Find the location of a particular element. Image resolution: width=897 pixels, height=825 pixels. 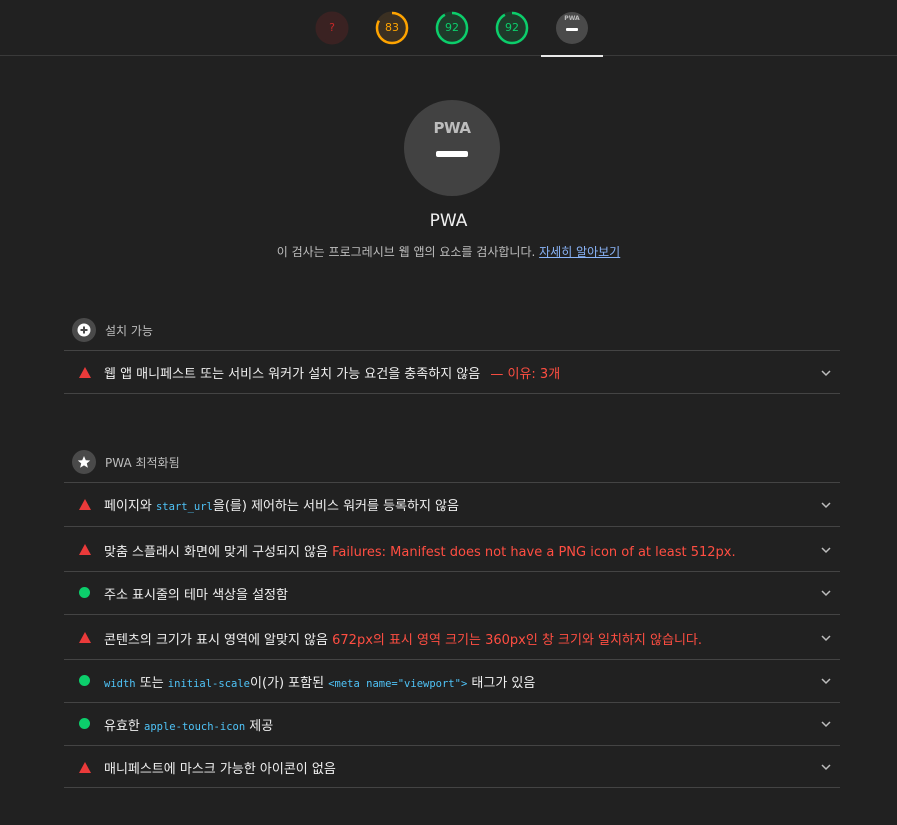

audit-title-text: 유효한 is located at coordinates (124, 726).